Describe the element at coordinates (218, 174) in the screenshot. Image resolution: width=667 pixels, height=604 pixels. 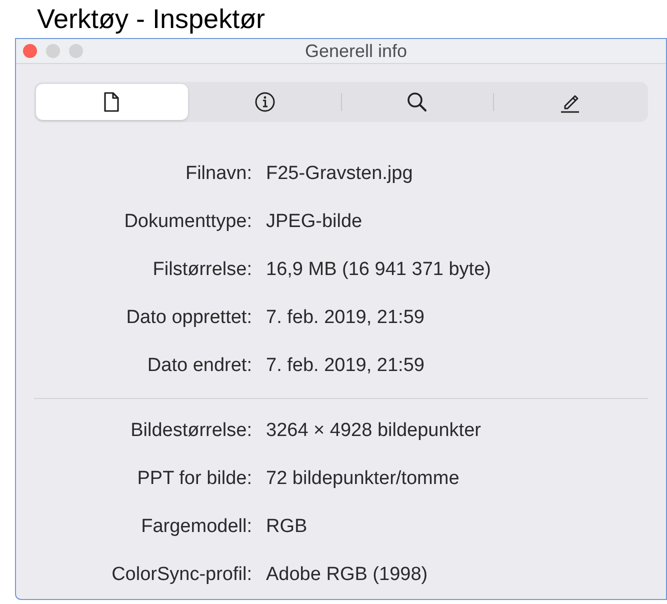
I see `field-label: Filnavn:` at that location.